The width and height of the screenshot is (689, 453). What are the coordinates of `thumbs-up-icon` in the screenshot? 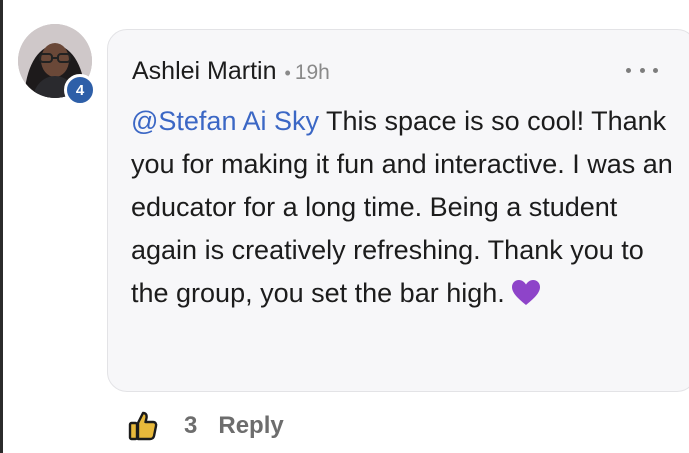 It's located at (143, 426).